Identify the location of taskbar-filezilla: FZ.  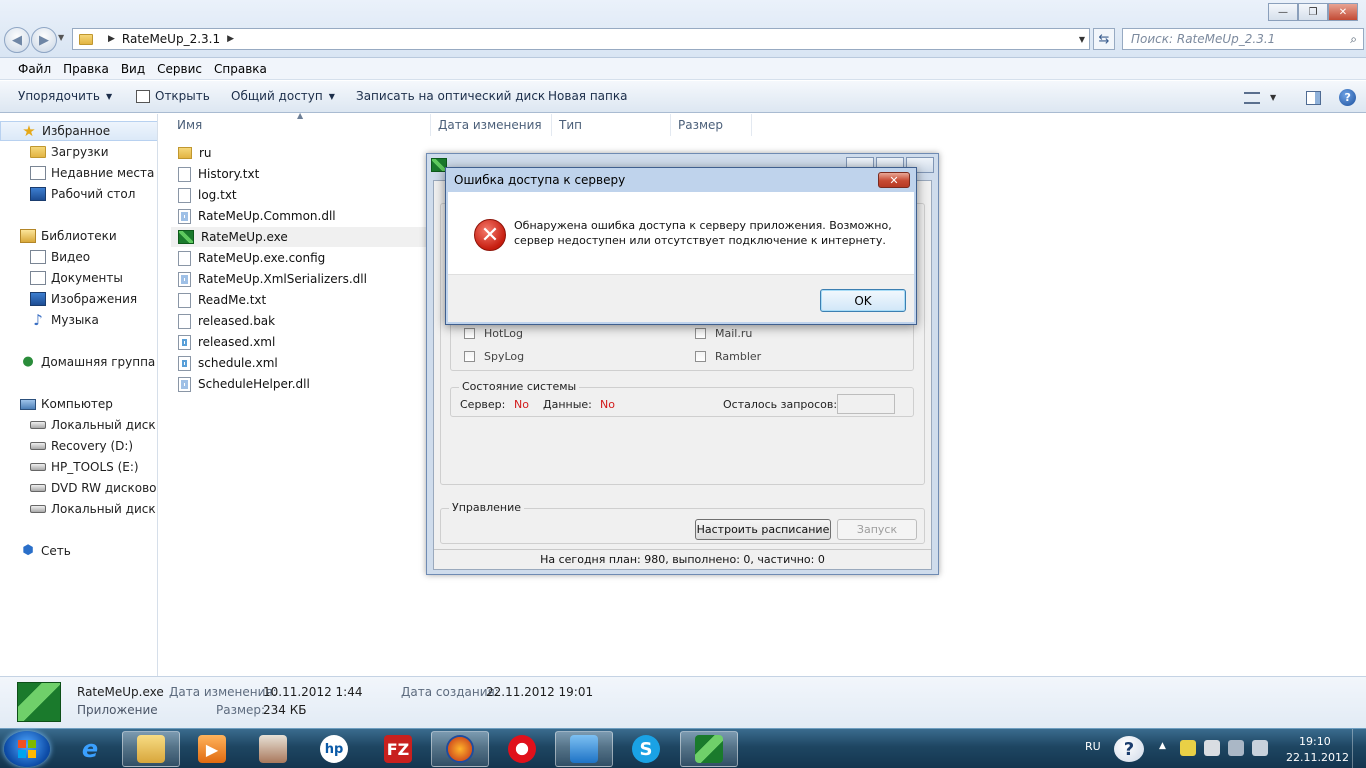
(398, 749).